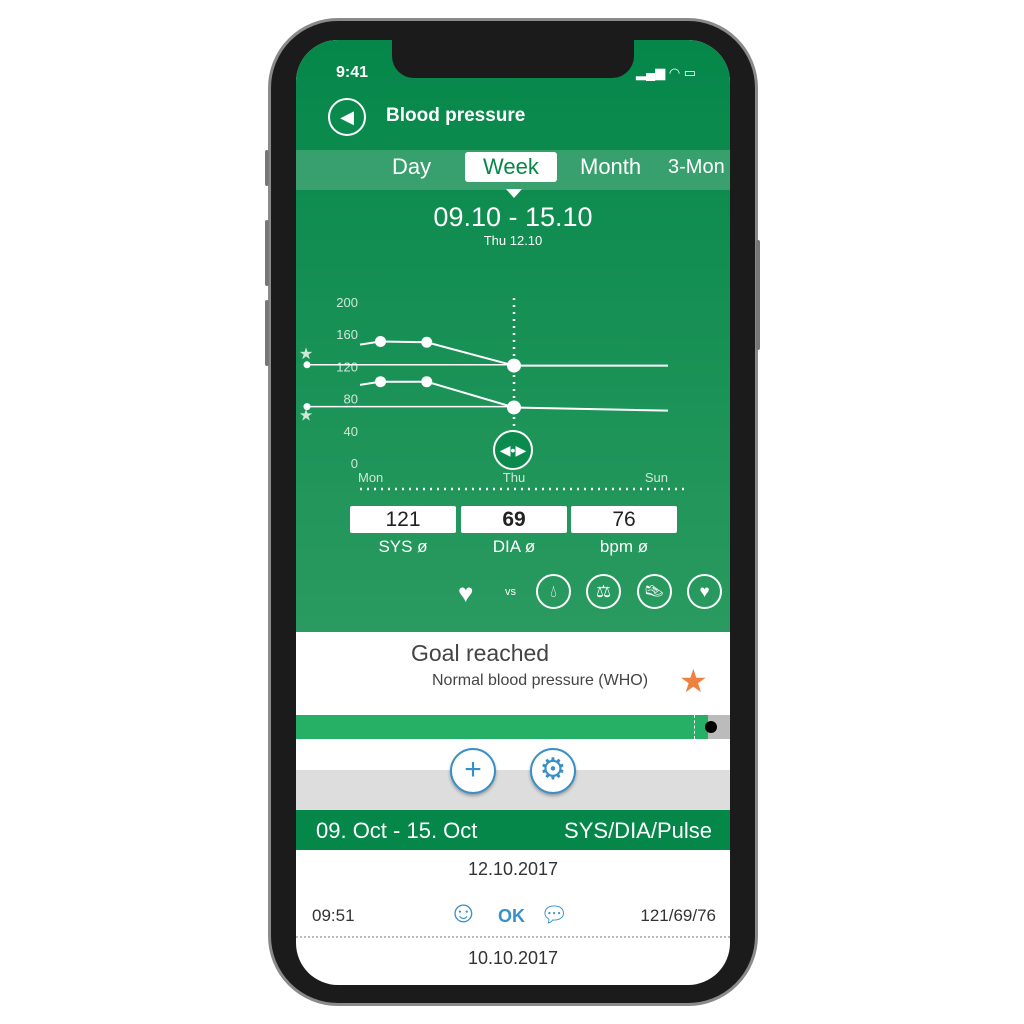 Image resolution: width=1024 pixels, height=1024 pixels. What do you see at coordinates (411, 167) in the screenshot?
I see `tab-day: Day` at bounding box center [411, 167].